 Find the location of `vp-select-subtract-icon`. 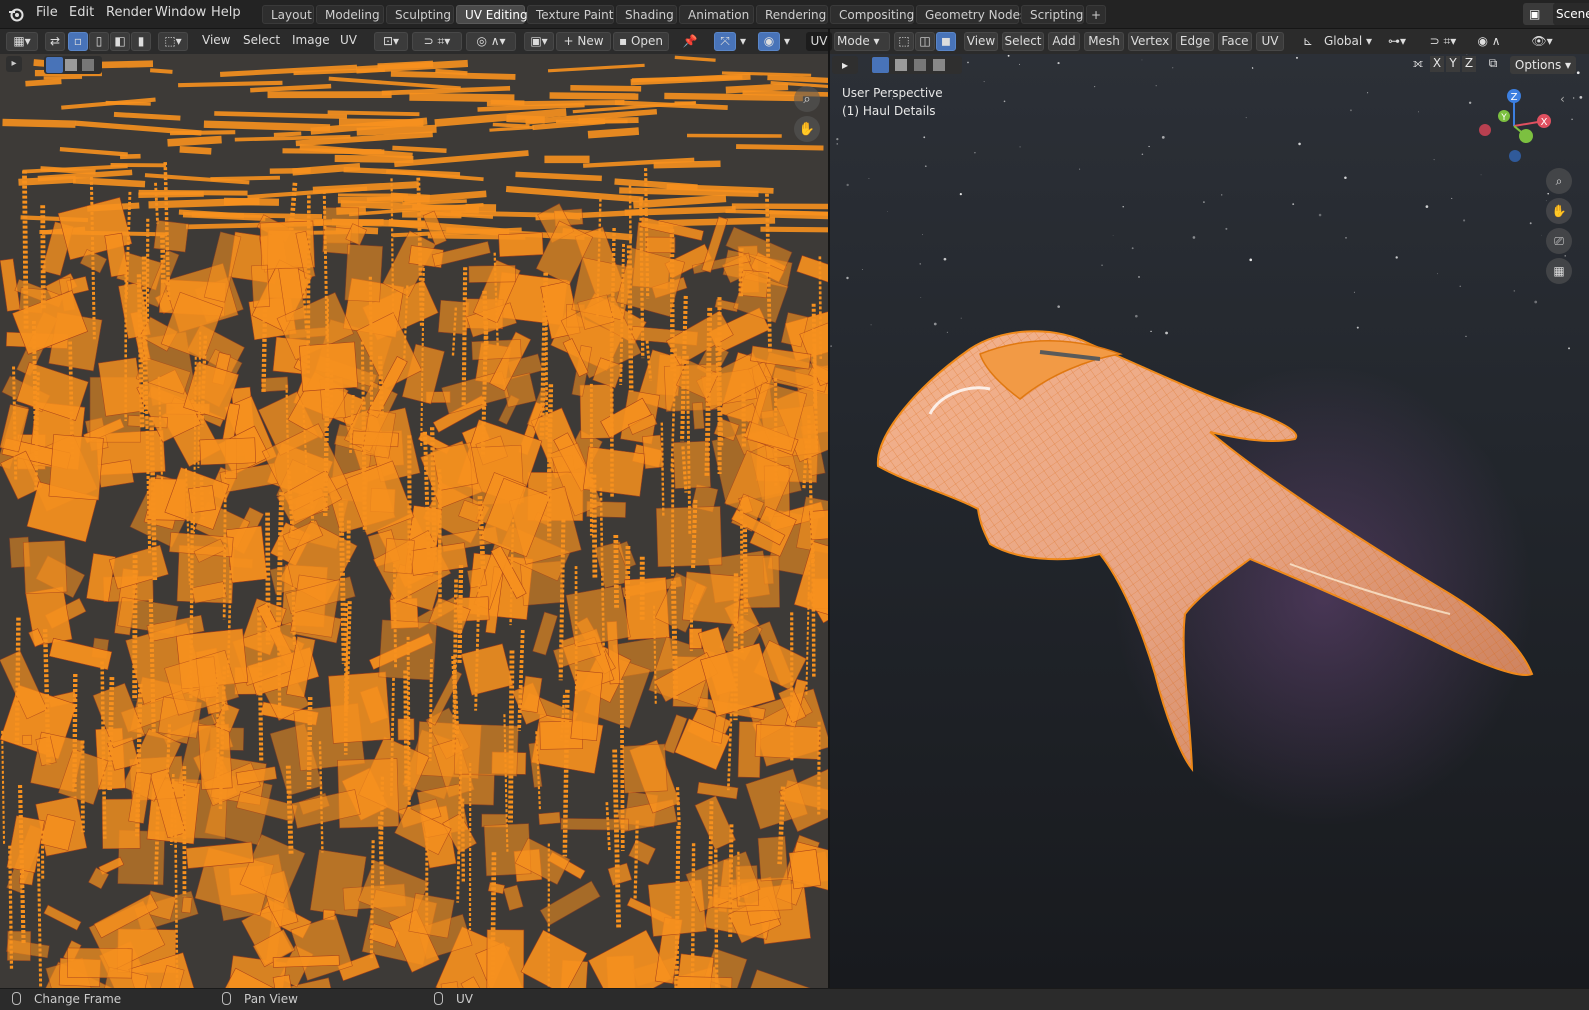

vp-select-subtract-icon is located at coordinates (920, 65).